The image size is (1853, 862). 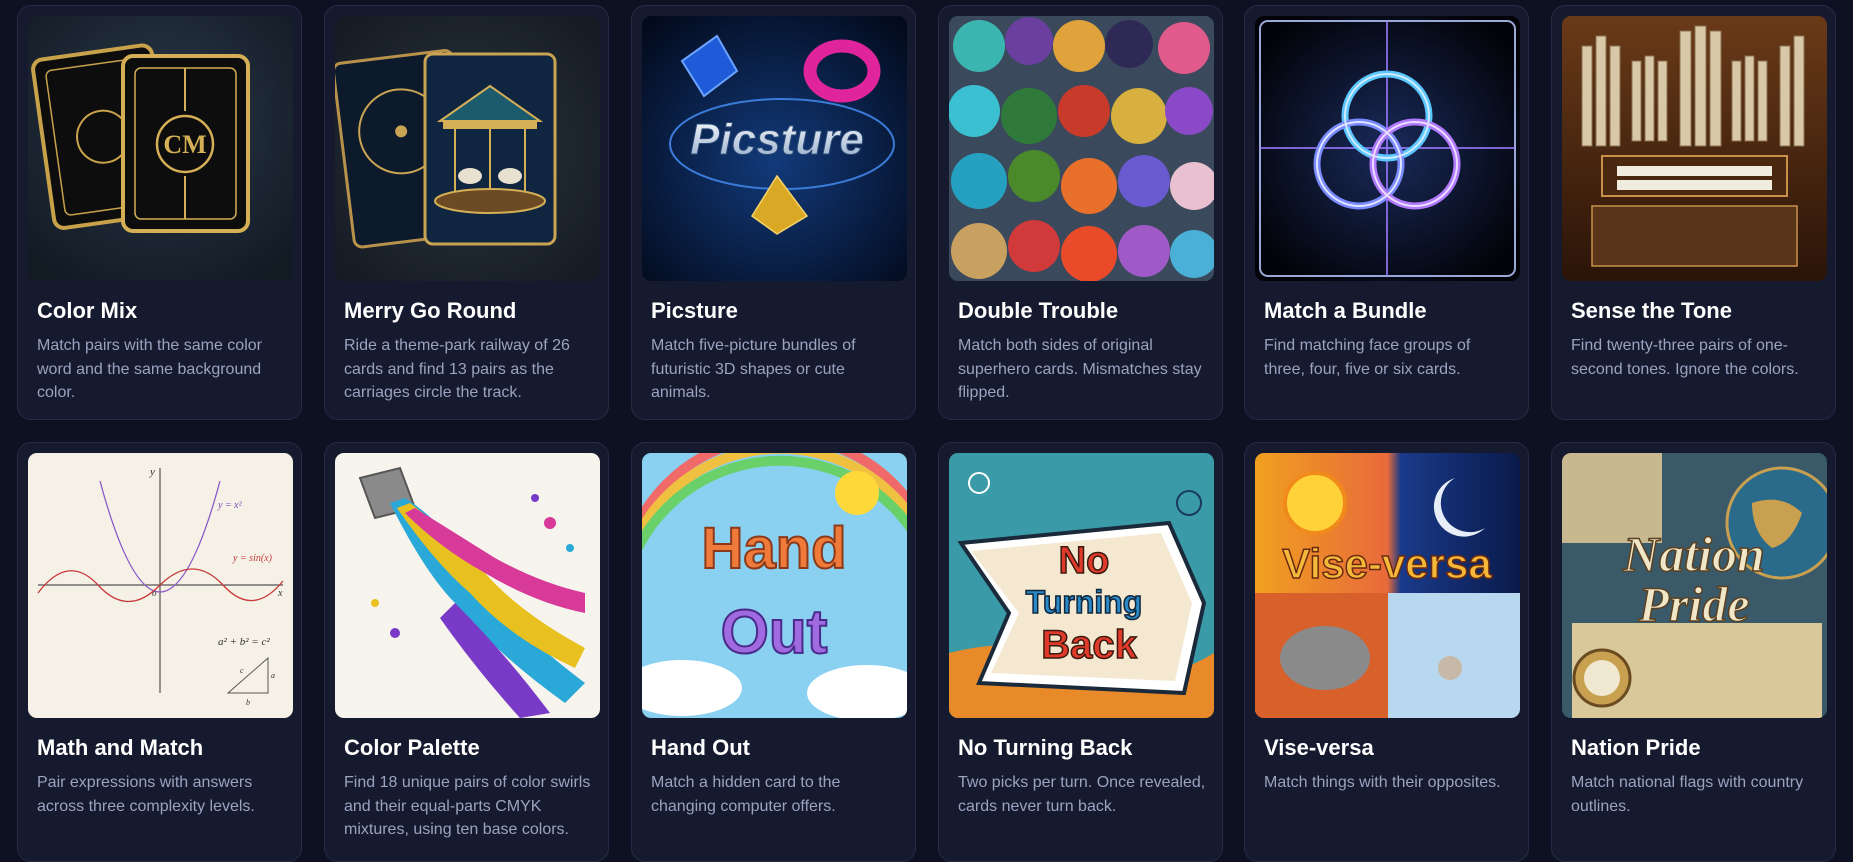 I want to click on nation-pride-art-text-2: Pride, so click(x=1693, y=604).